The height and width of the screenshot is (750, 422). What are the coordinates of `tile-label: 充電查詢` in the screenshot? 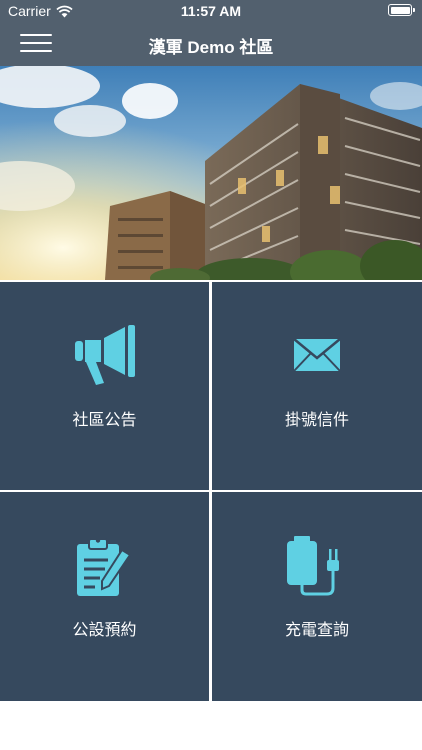 It's located at (316, 629).